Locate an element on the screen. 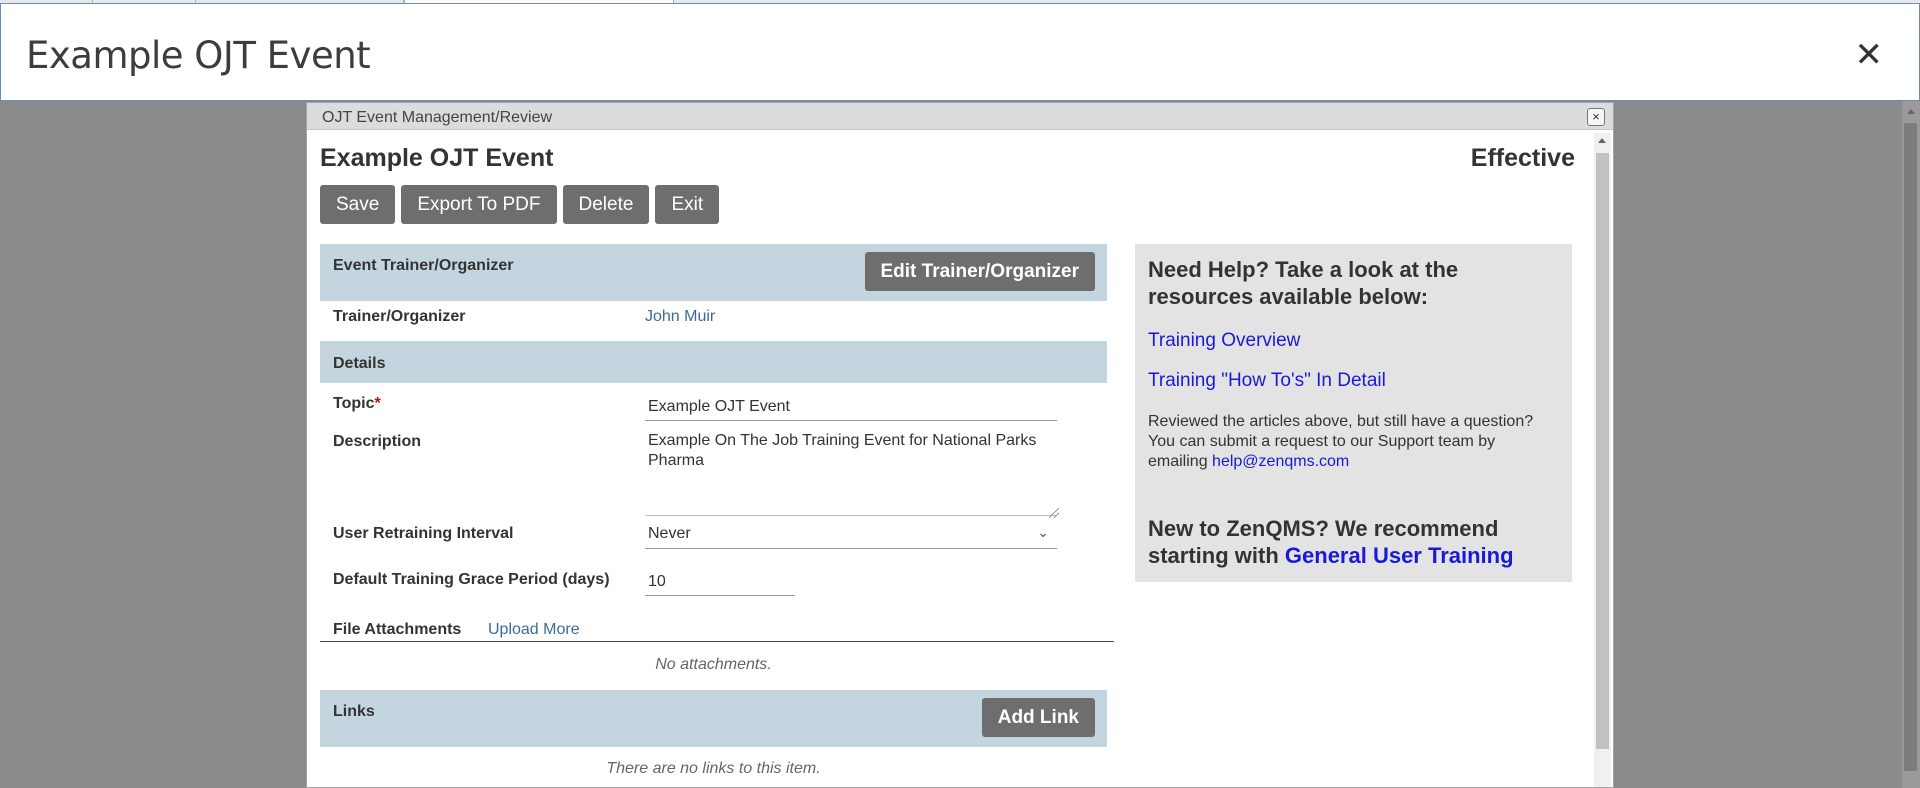 The width and height of the screenshot is (1920, 788). grace-period-label: Default Training Grace Period (days) is located at coordinates (471, 579).